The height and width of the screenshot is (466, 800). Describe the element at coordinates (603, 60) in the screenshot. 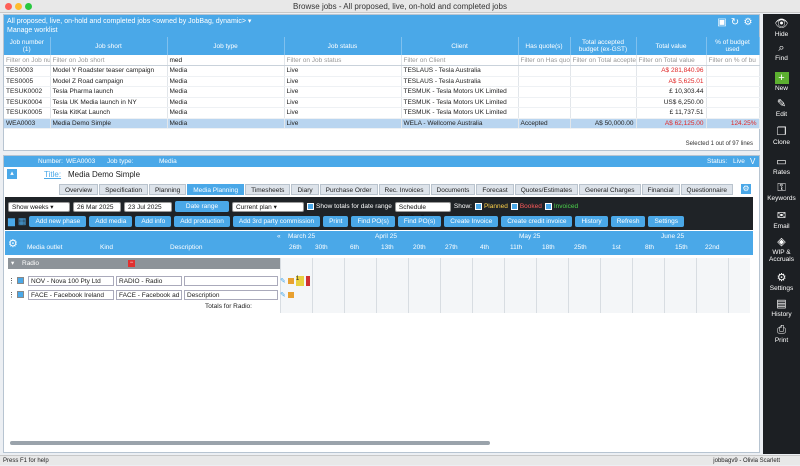

I see `filter-input: Filter on Total accepted b` at that location.